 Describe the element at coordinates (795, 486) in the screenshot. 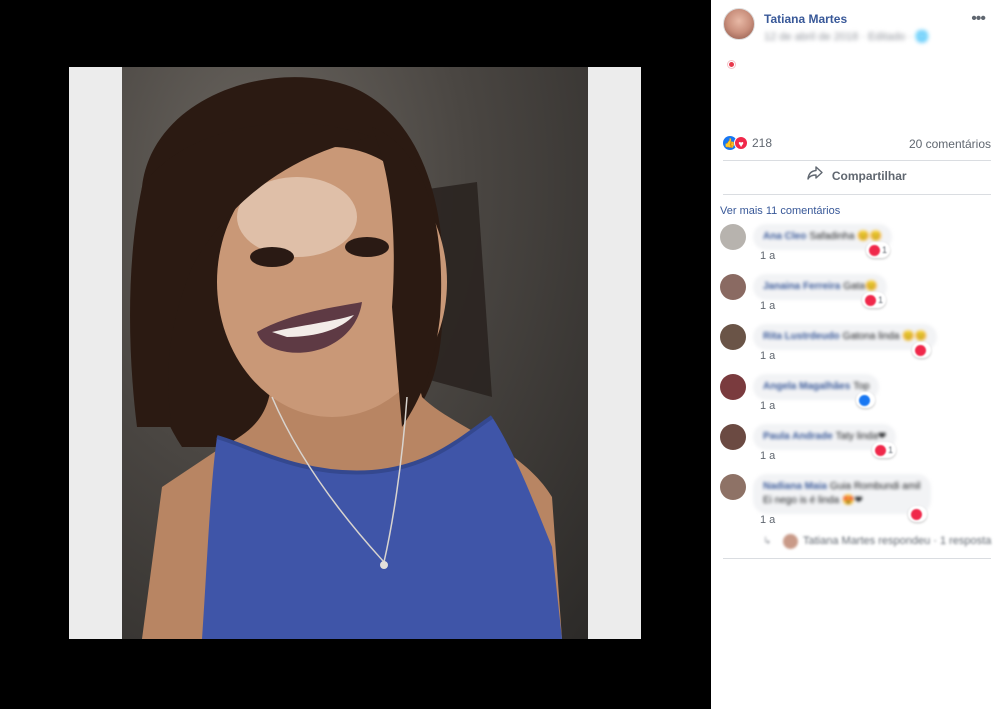

I see `commenter-name: Nadiana Maia` at that location.